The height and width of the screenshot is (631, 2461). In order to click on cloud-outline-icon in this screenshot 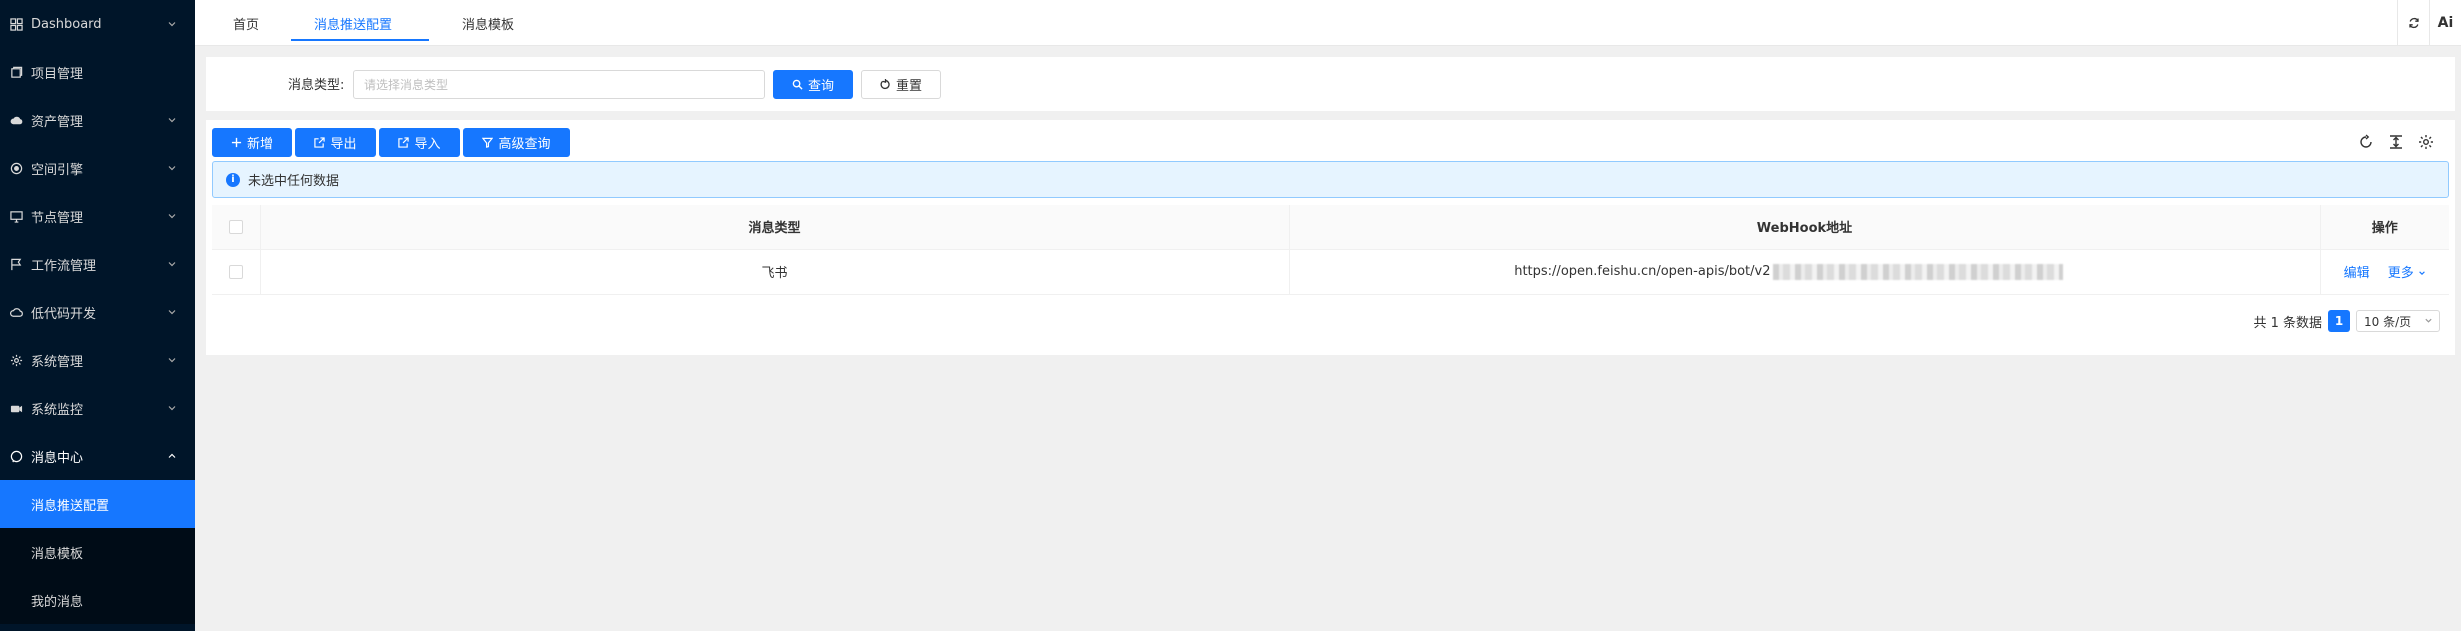, I will do `click(16, 312)`.